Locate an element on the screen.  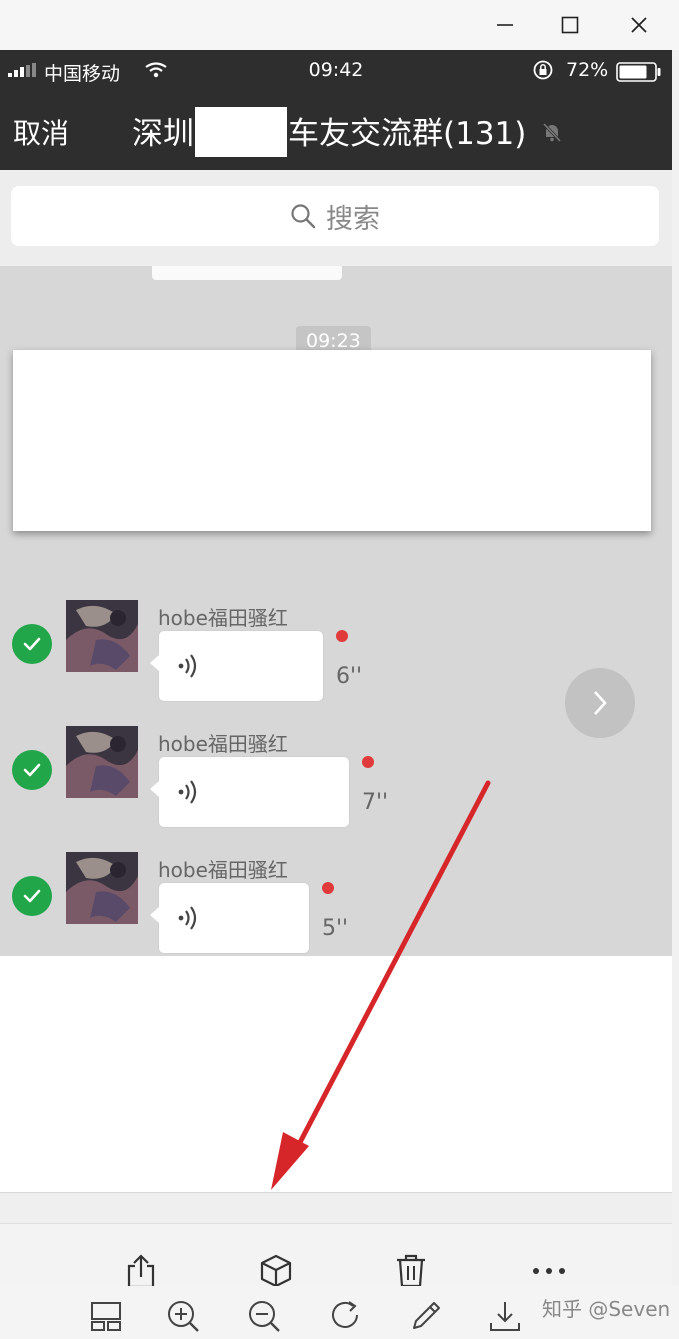
next-page-button is located at coordinates (600, 703).